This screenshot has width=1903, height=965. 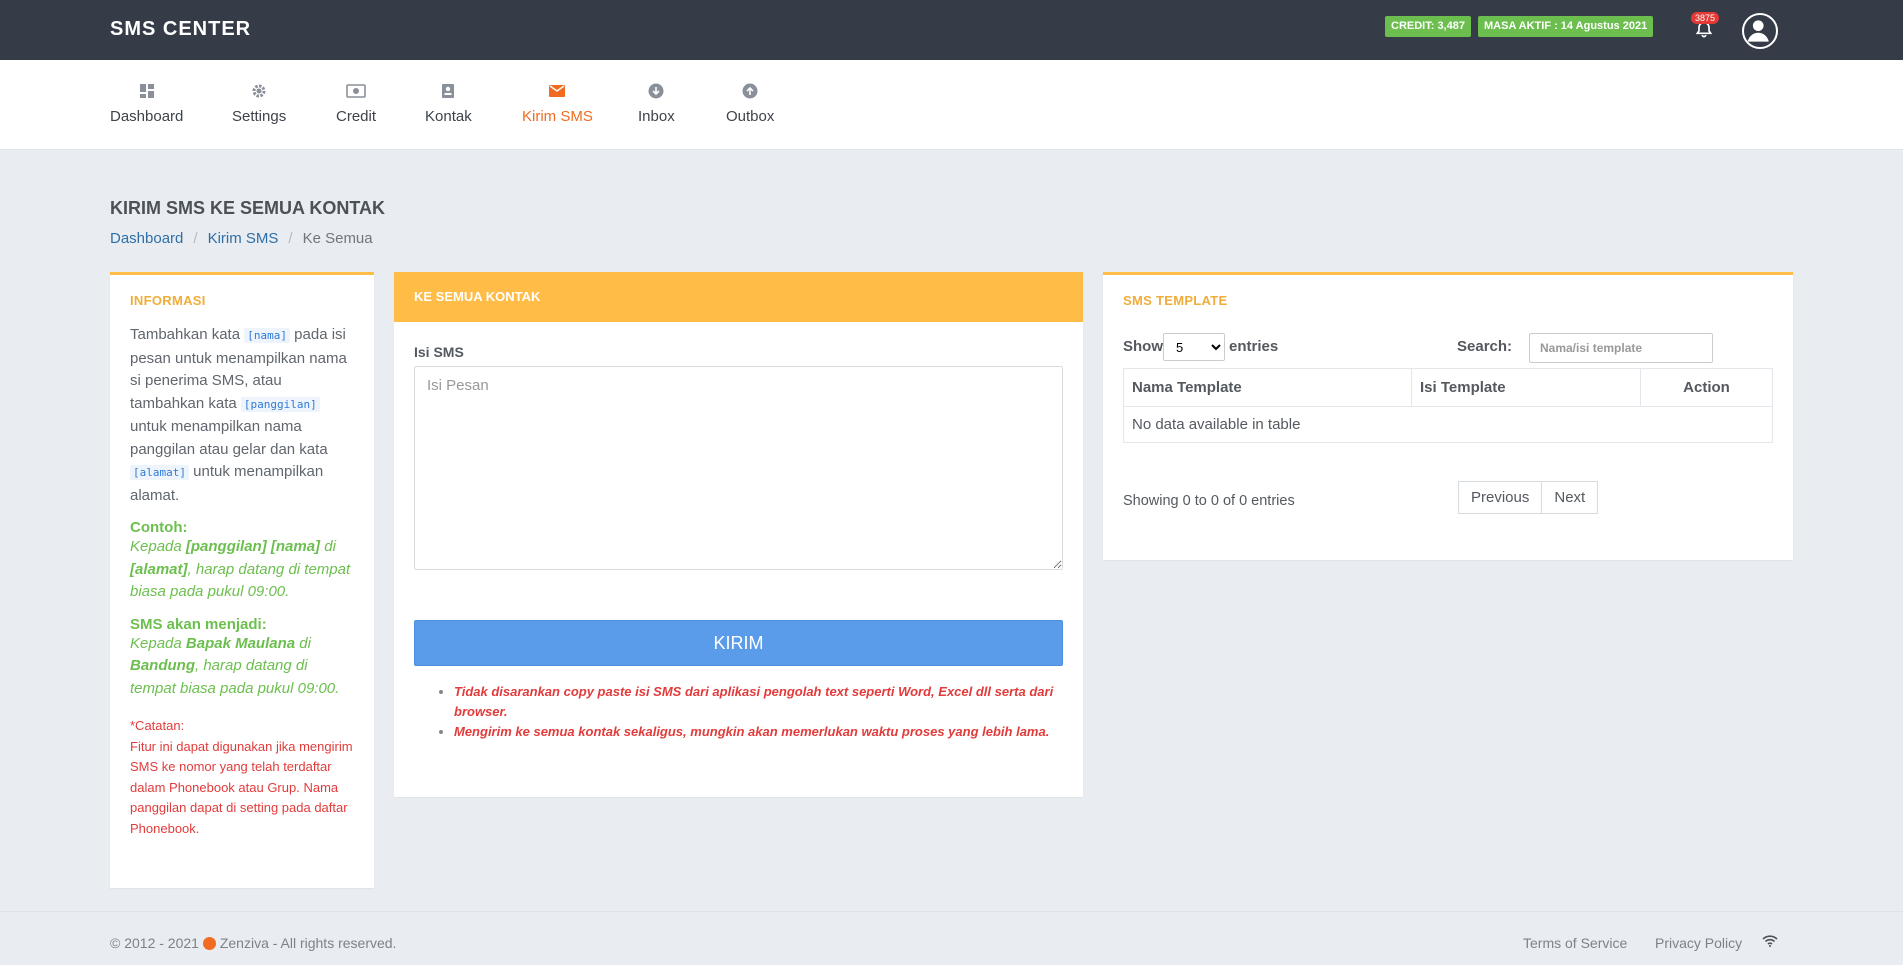 What do you see at coordinates (1526, 387) in the screenshot?
I see `column-header-isi: Isi Template` at bounding box center [1526, 387].